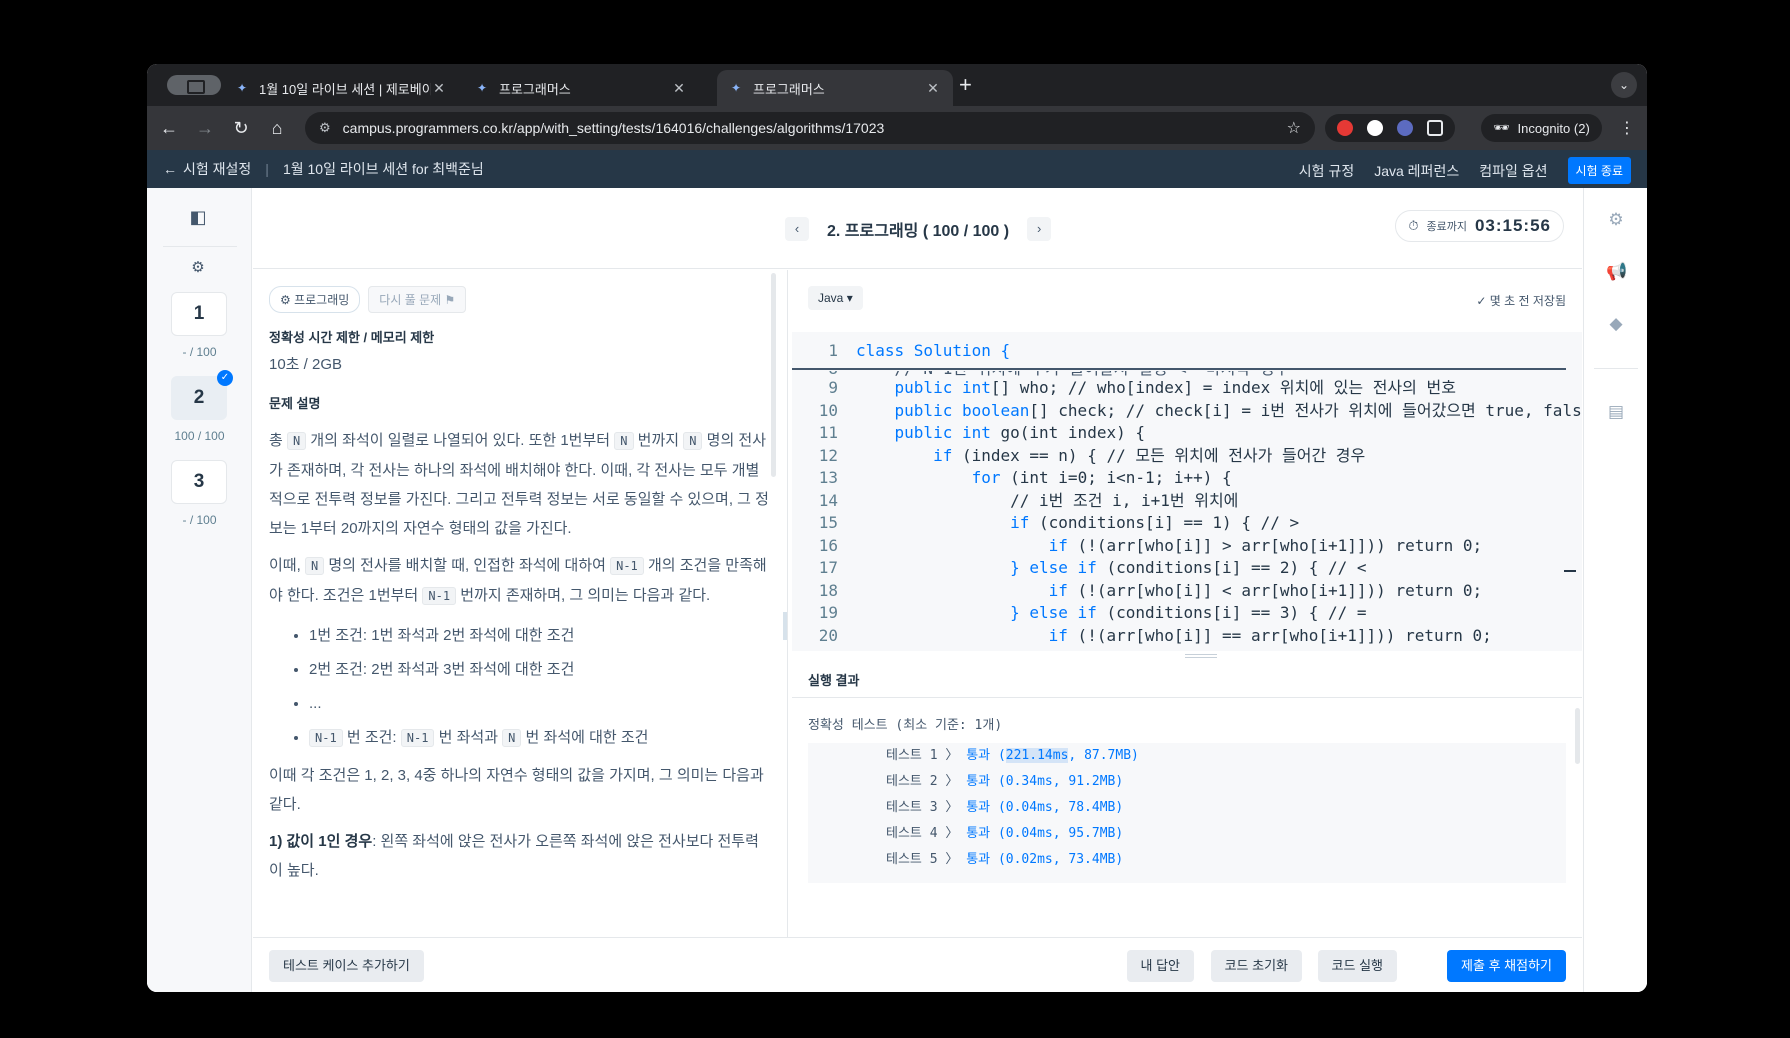 Image resolution: width=1790 pixels, height=1038 pixels. I want to click on code-keyword: if, so click(1058, 635).